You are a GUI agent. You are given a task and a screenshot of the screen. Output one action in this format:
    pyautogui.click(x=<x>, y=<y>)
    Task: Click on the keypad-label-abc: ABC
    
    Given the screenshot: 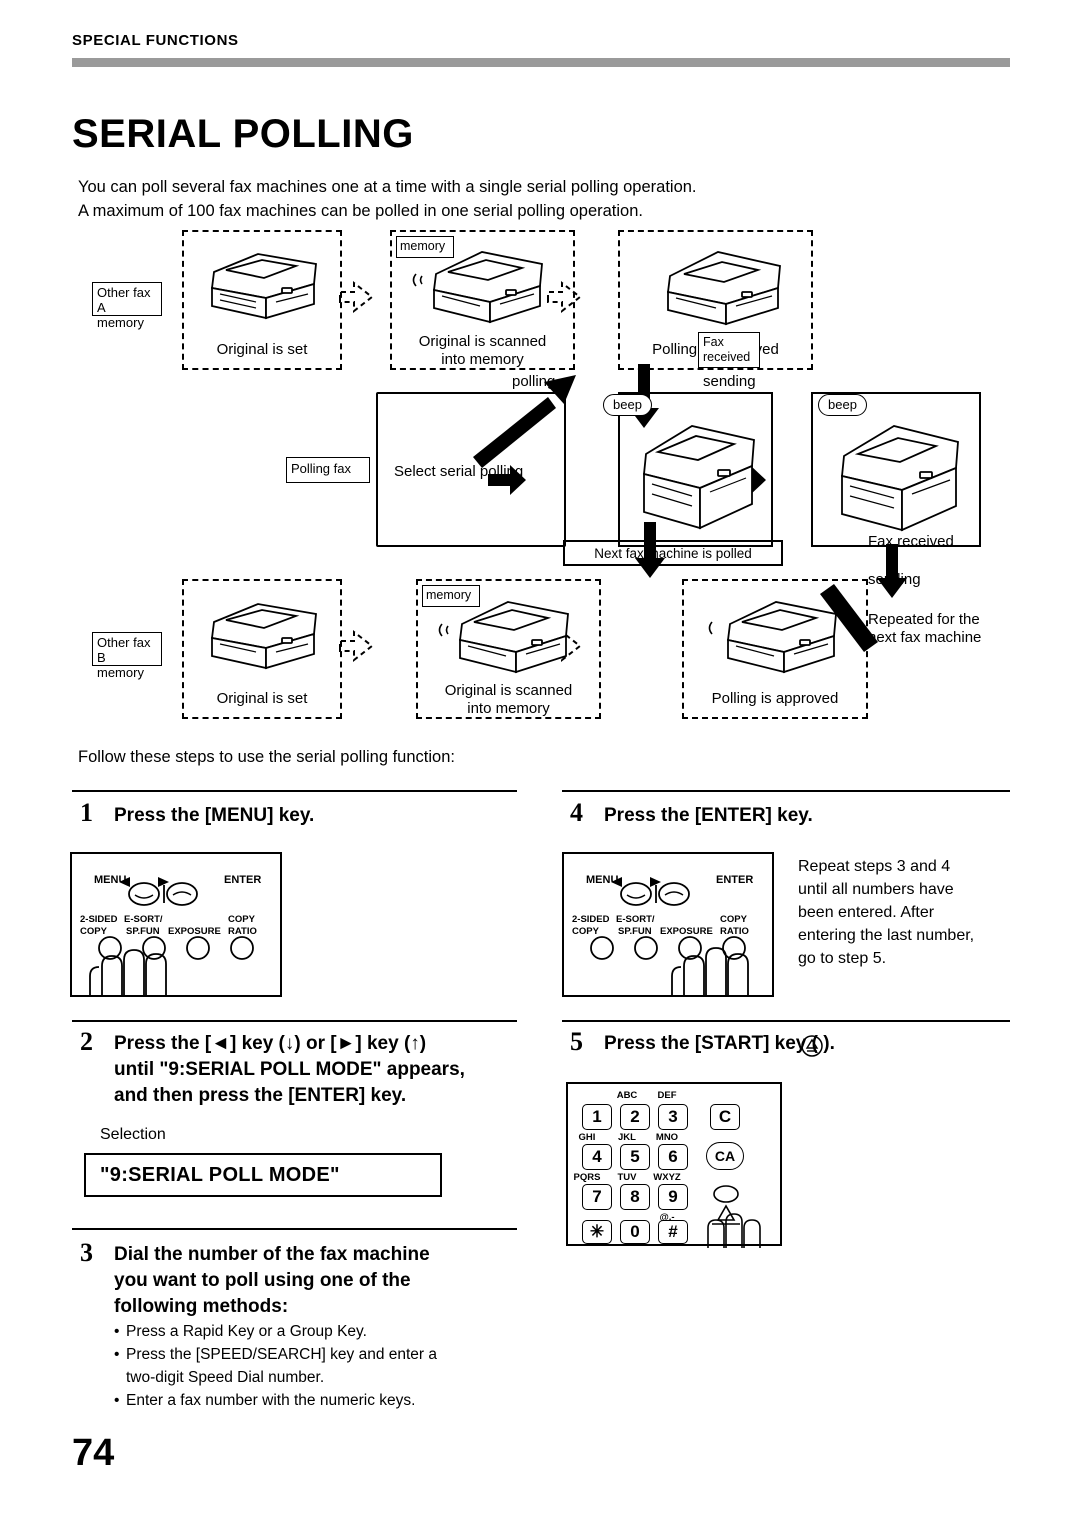 What is the action you would take?
    pyautogui.click(x=627, y=1095)
    